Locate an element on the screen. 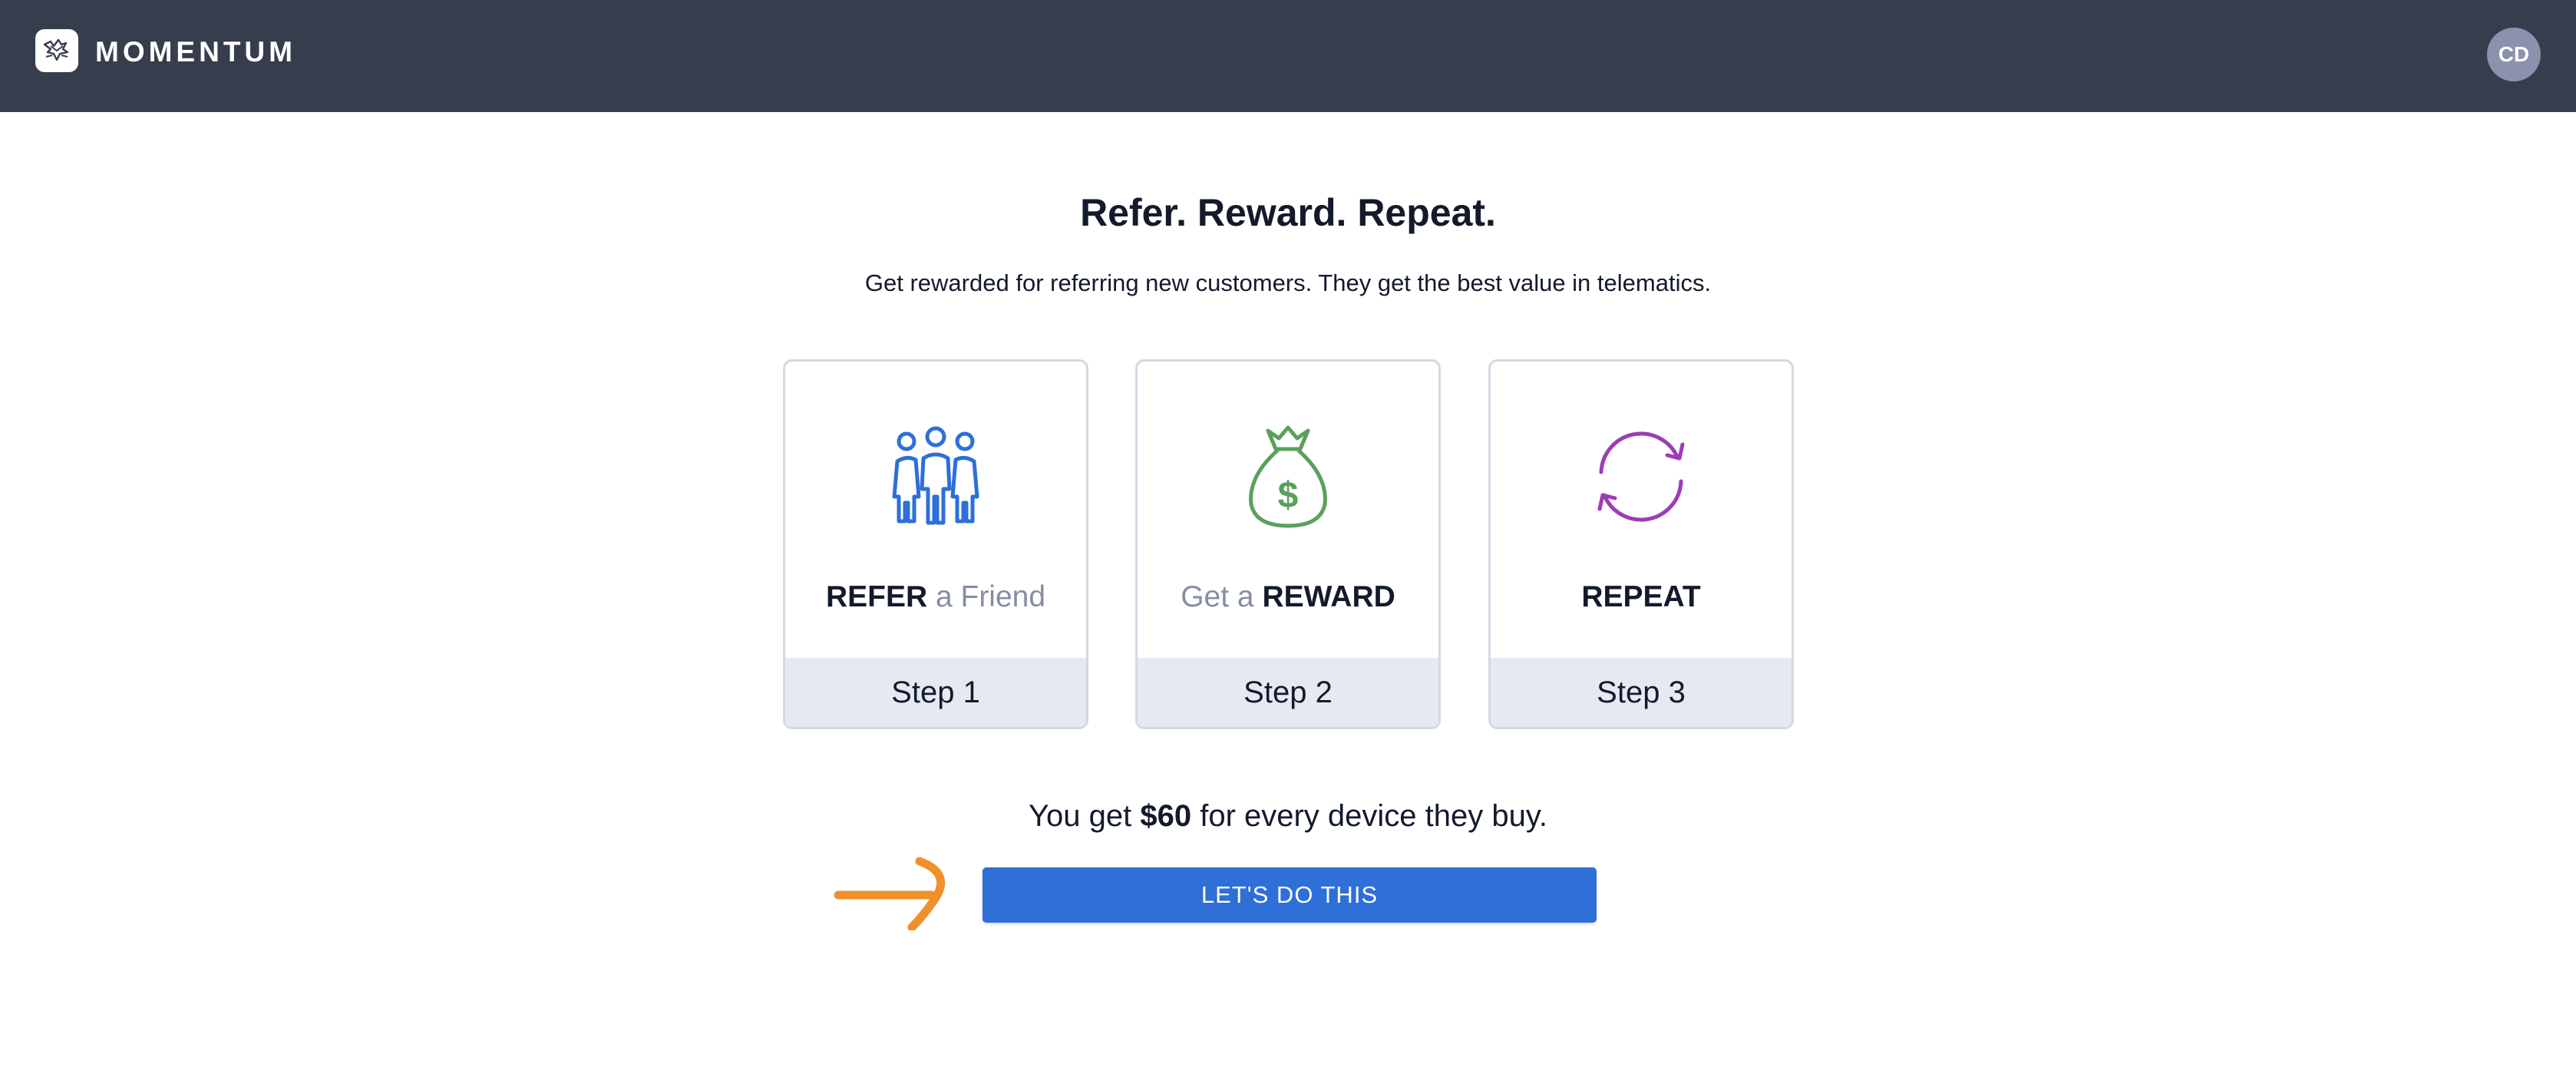 This screenshot has width=2576, height=1067. step-title-strong: REPEAT is located at coordinates (1641, 596).